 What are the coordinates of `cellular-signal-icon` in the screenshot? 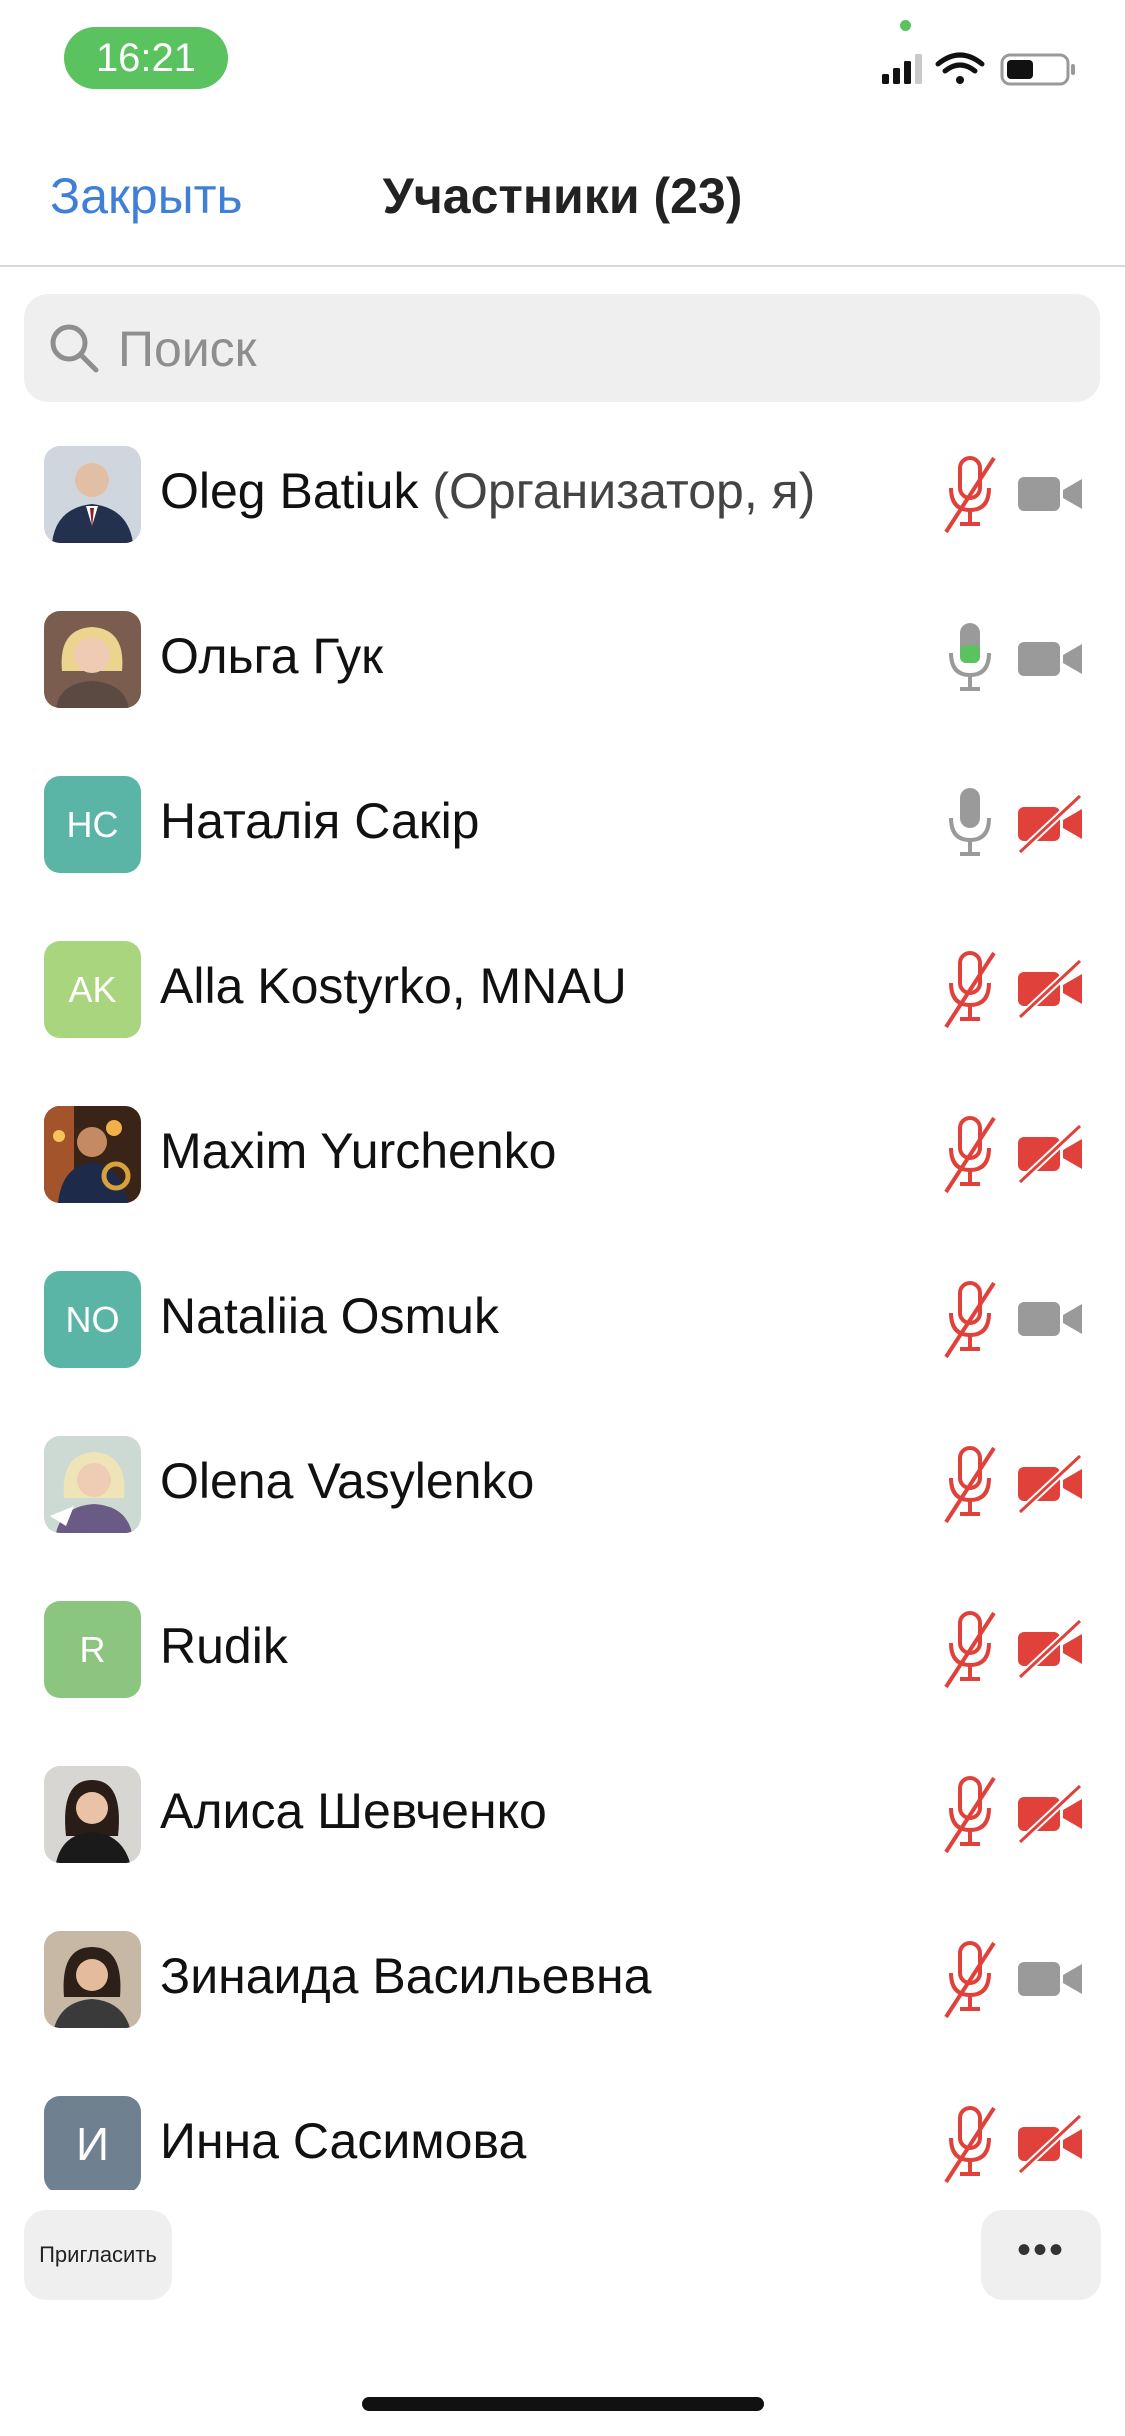 It's located at (902, 69).